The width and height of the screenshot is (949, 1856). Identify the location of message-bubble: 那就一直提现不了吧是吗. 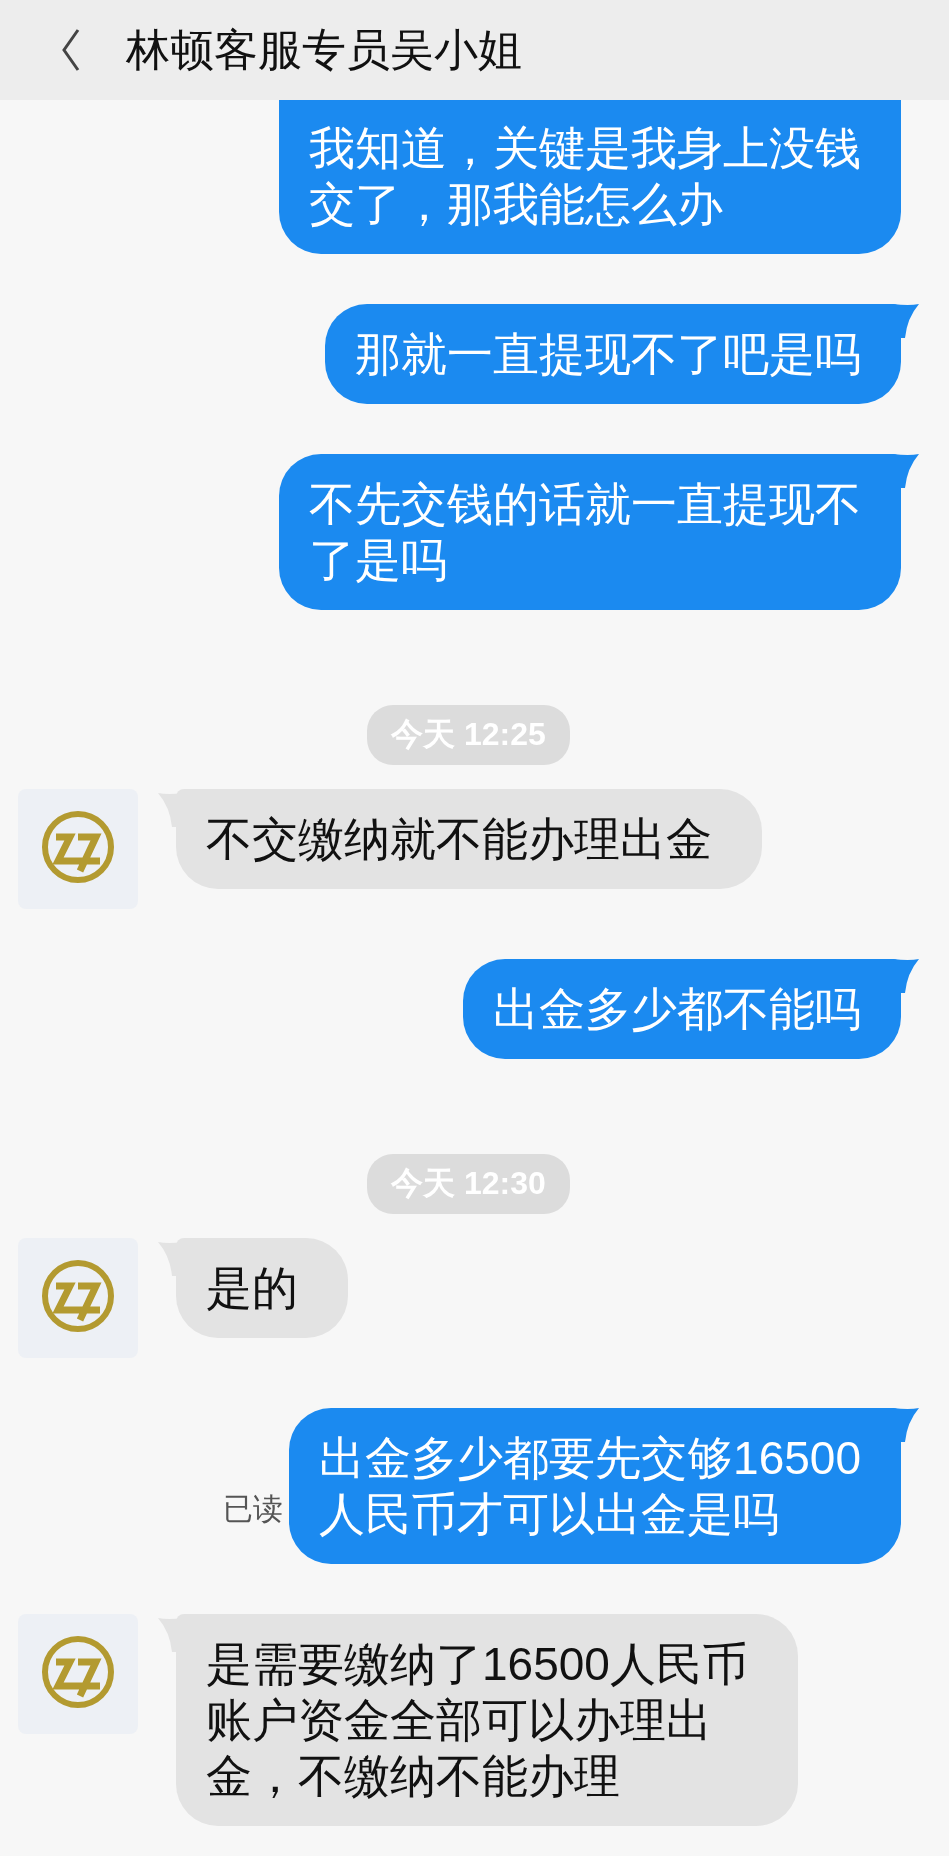
(613, 354).